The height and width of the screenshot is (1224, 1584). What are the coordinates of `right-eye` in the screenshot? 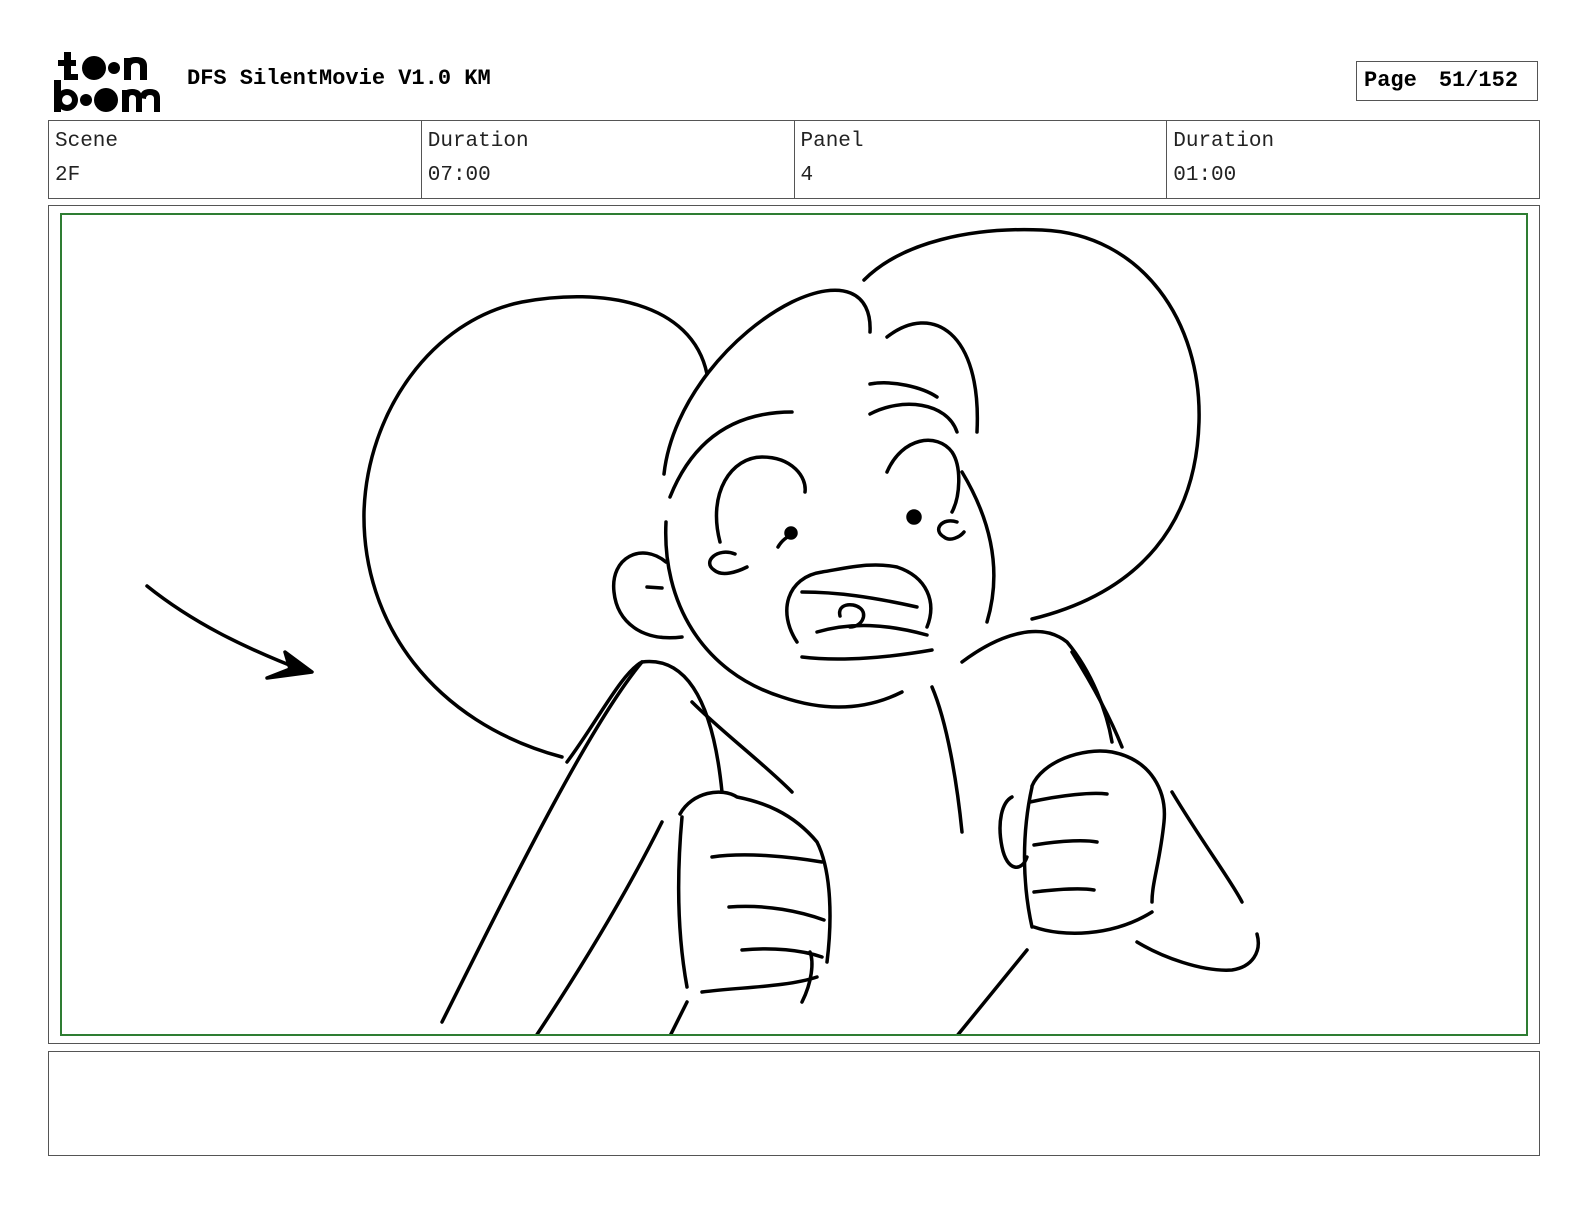 It's located at (914, 517).